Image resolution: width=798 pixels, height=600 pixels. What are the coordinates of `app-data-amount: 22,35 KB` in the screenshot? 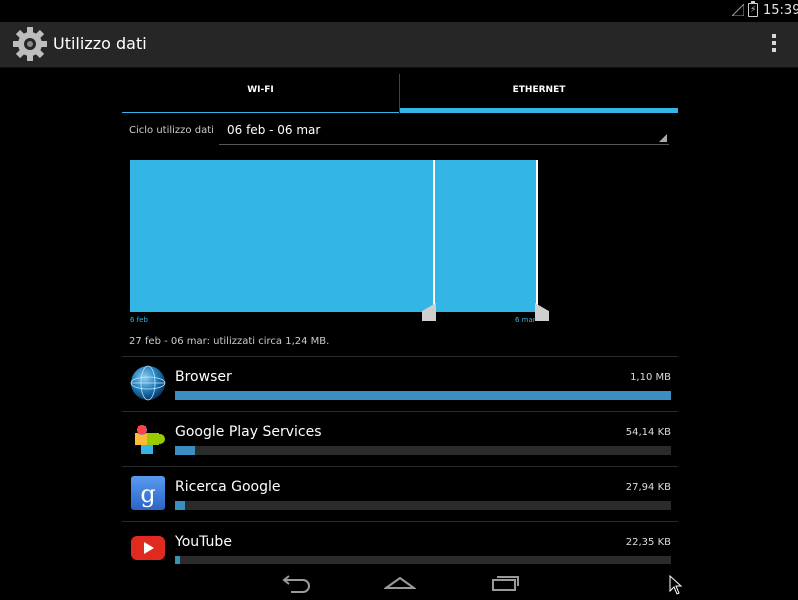 It's located at (648, 542).